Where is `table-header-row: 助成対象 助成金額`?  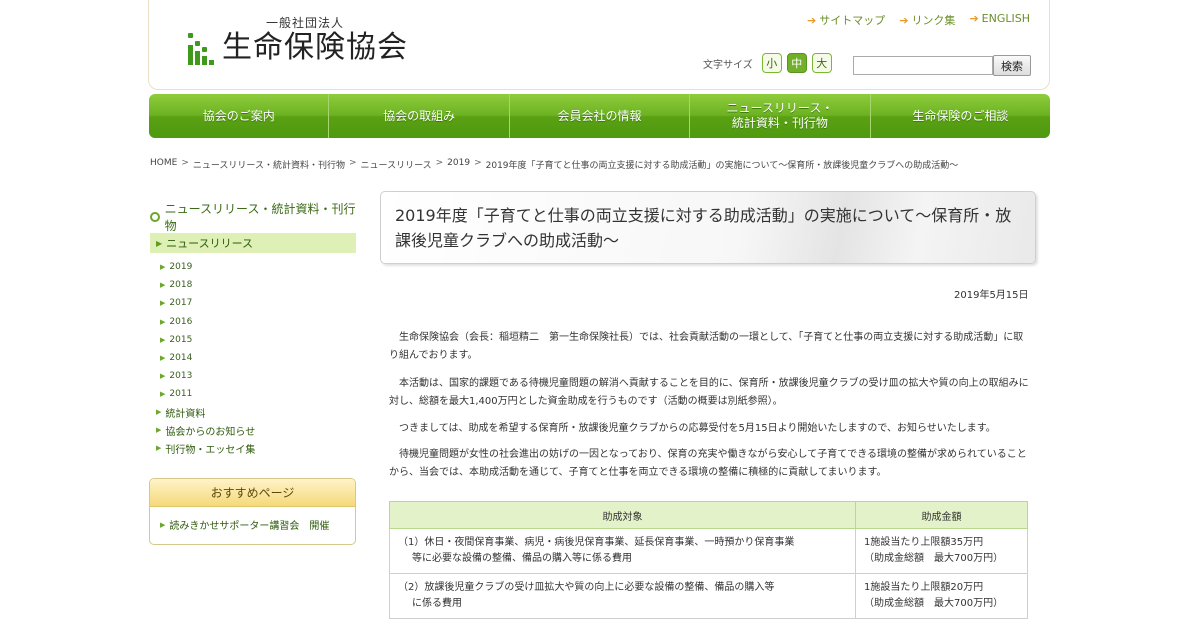
table-header-row: 助成対象 助成金額 is located at coordinates (708, 515).